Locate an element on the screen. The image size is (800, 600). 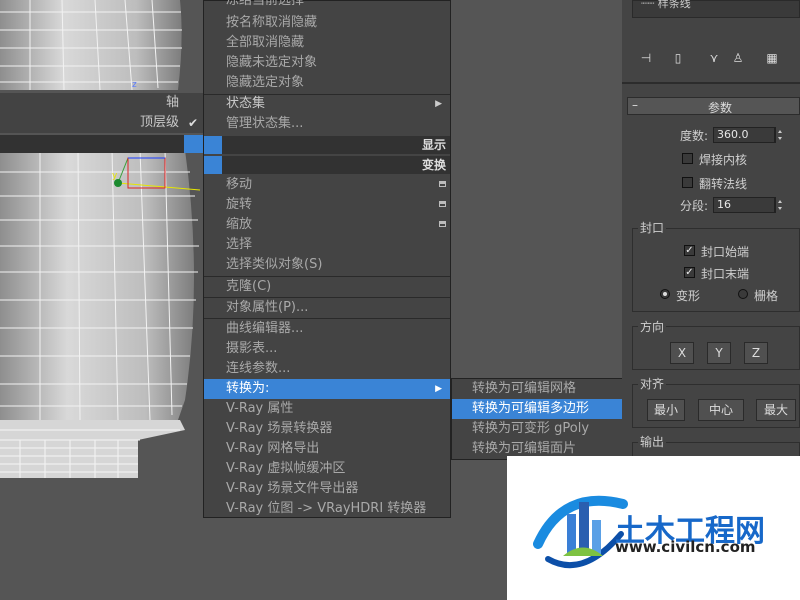
svg-text: y is located at coordinates (115, 176).